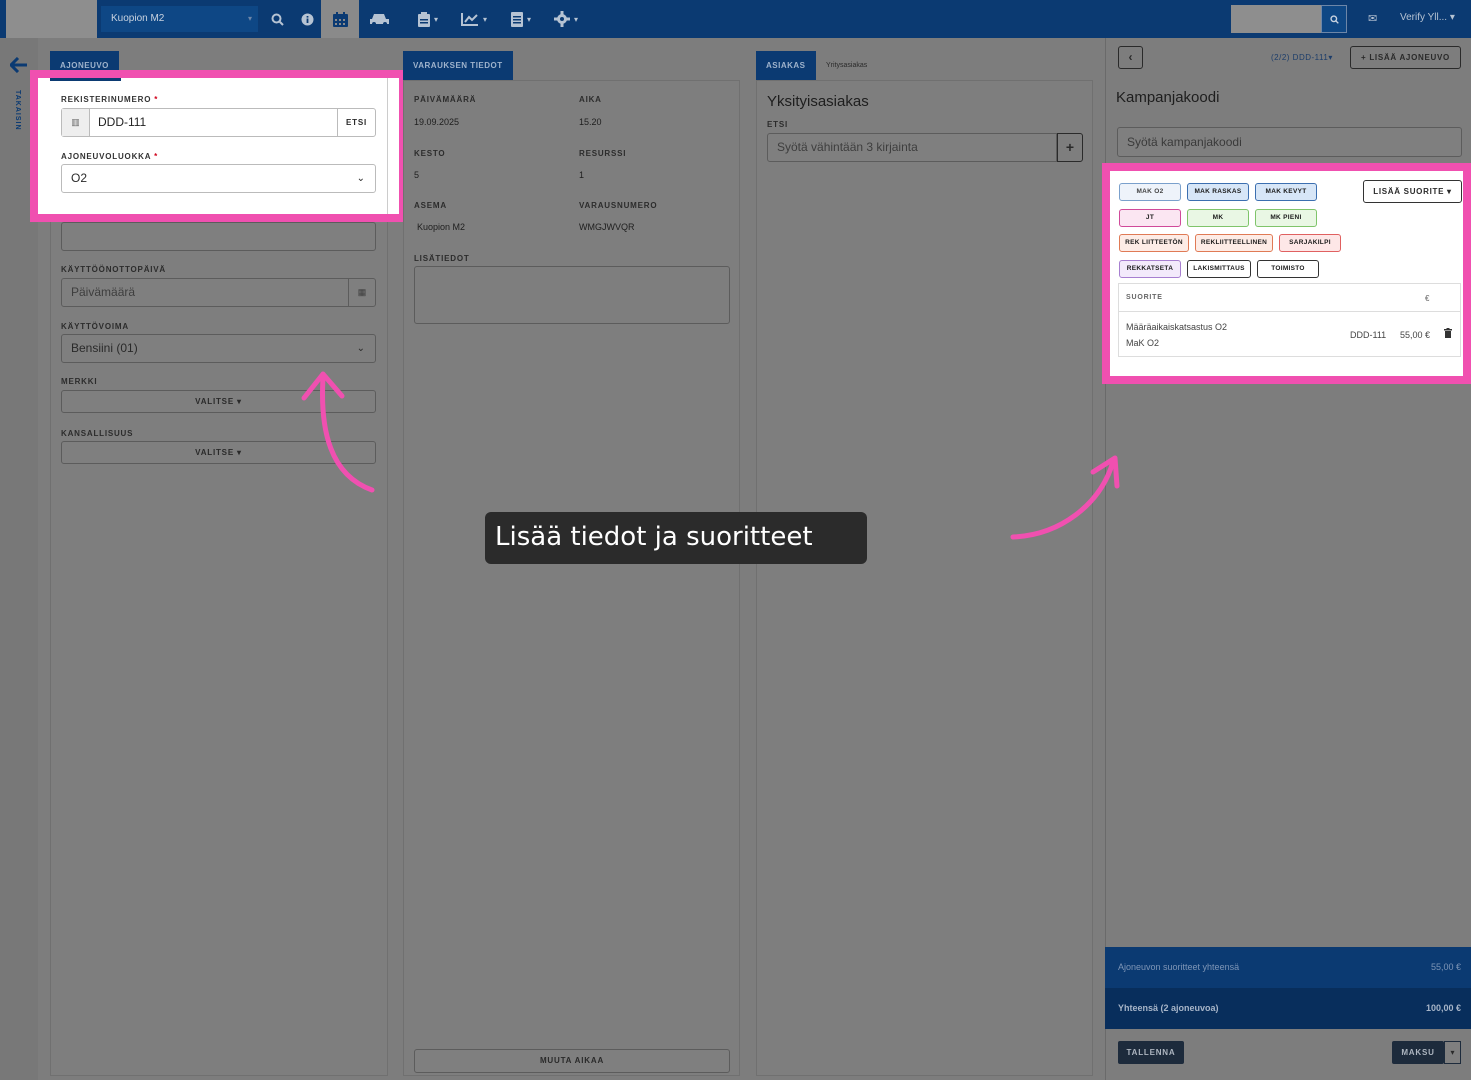  Describe the element at coordinates (338, 432) in the screenshot. I see `curved-arrow-left` at that location.